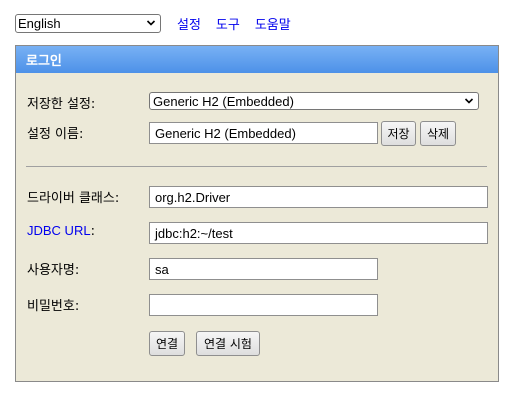  What do you see at coordinates (256, 166) in the screenshot?
I see `divider` at bounding box center [256, 166].